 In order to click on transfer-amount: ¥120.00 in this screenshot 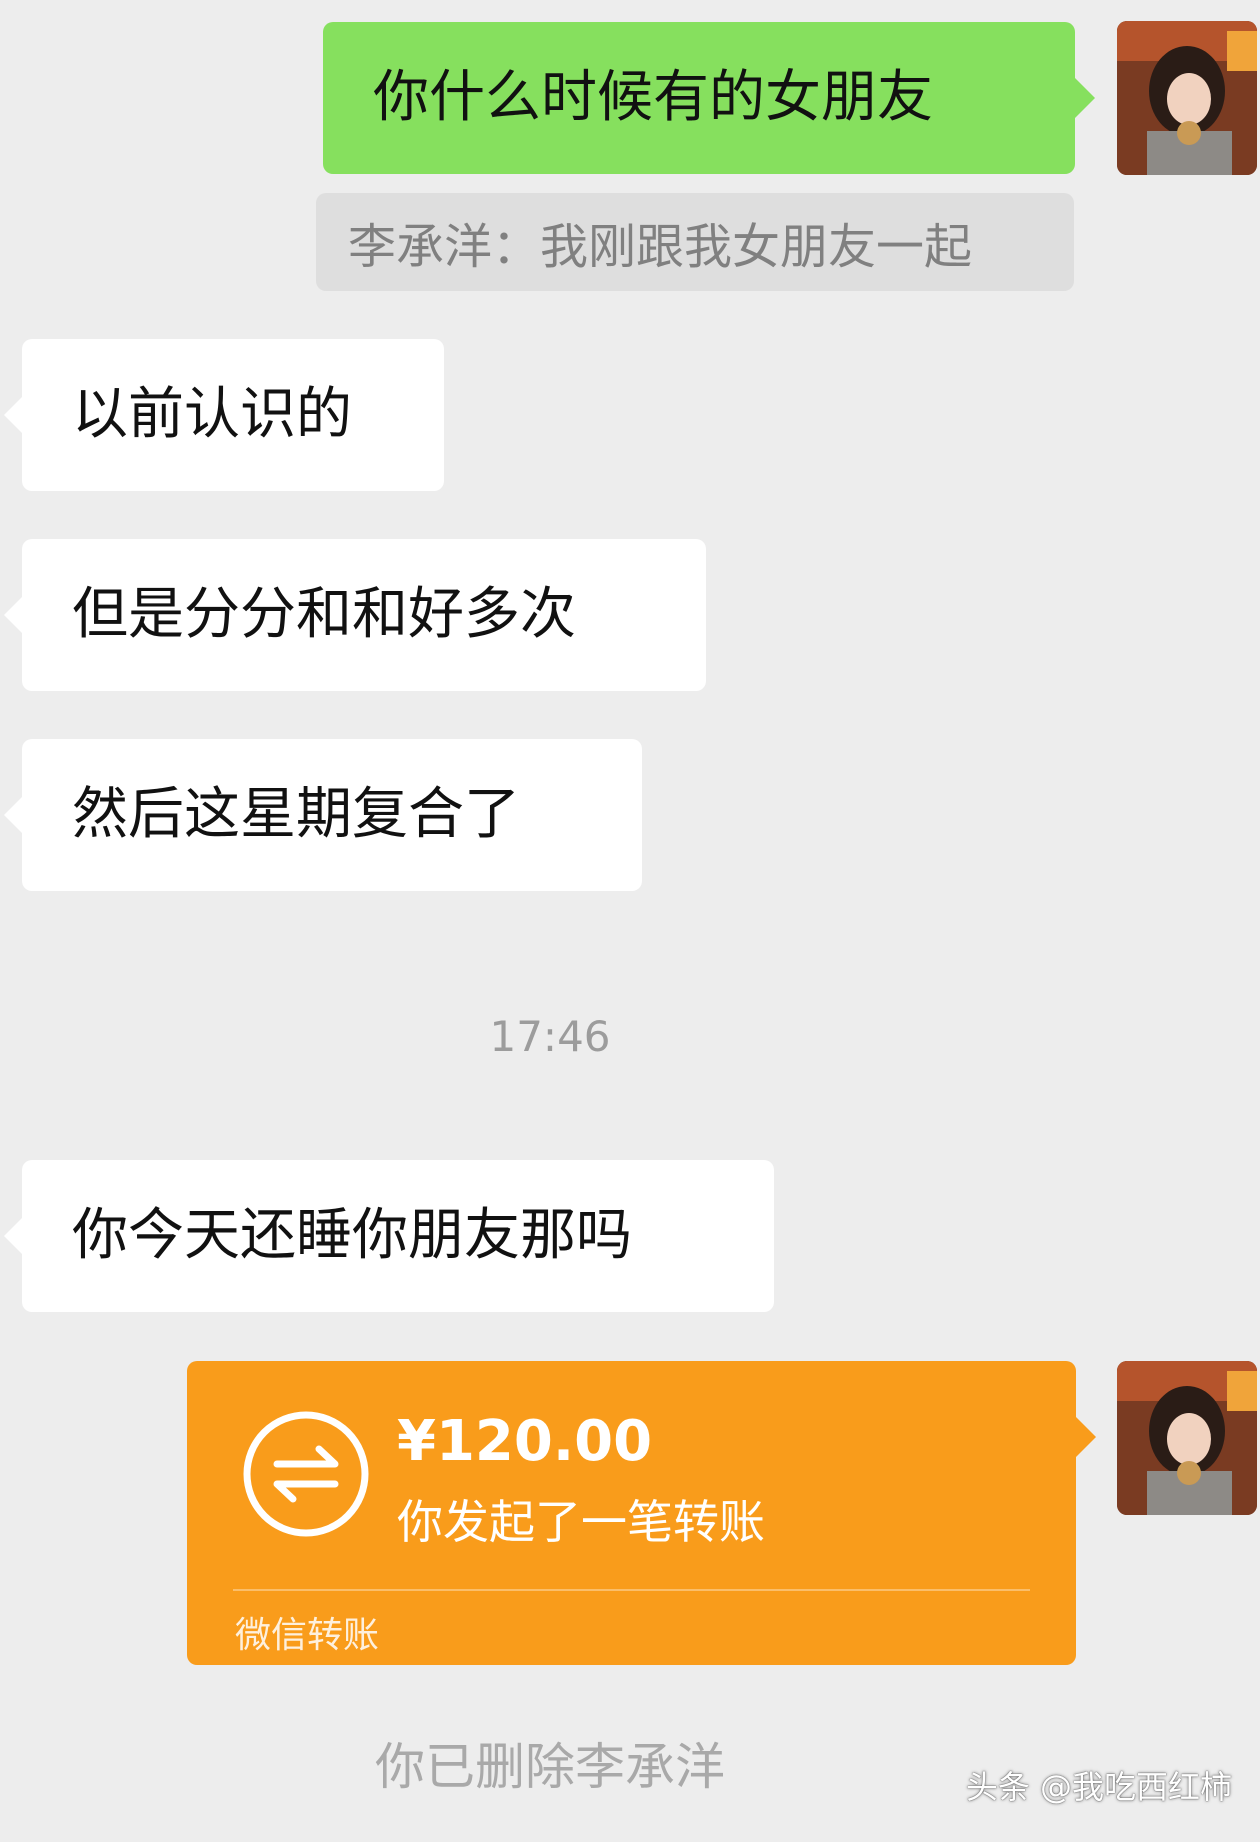, I will do `click(525, 1441)`.